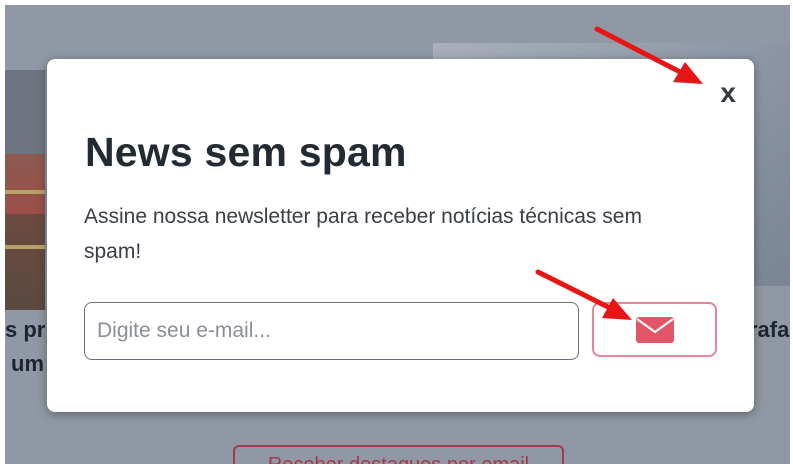  I want to click on close-button: x, so click(728, 93).